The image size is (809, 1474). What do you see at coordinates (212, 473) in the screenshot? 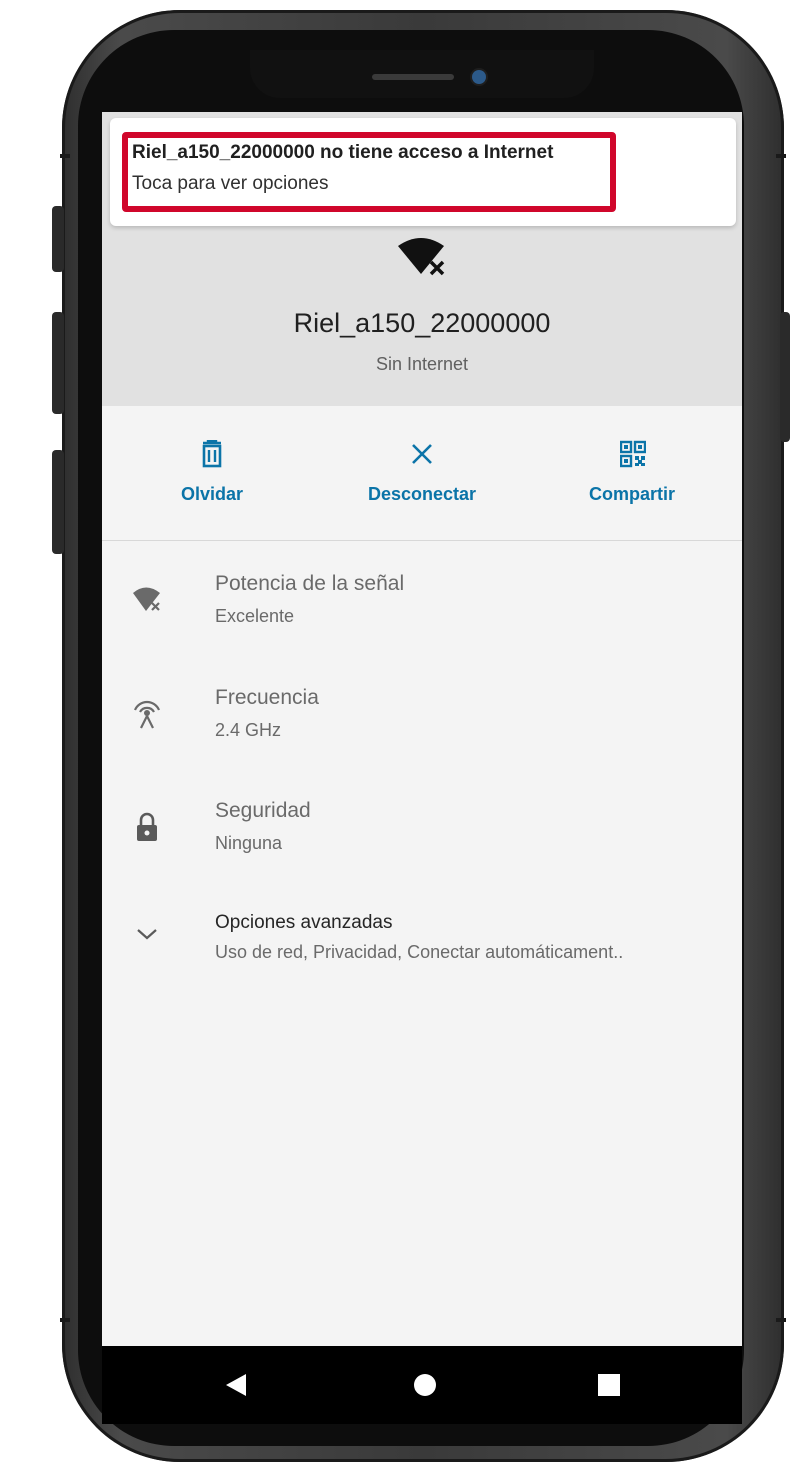
I see `forget-button: Olvidar` at bounding box center [212, 473].